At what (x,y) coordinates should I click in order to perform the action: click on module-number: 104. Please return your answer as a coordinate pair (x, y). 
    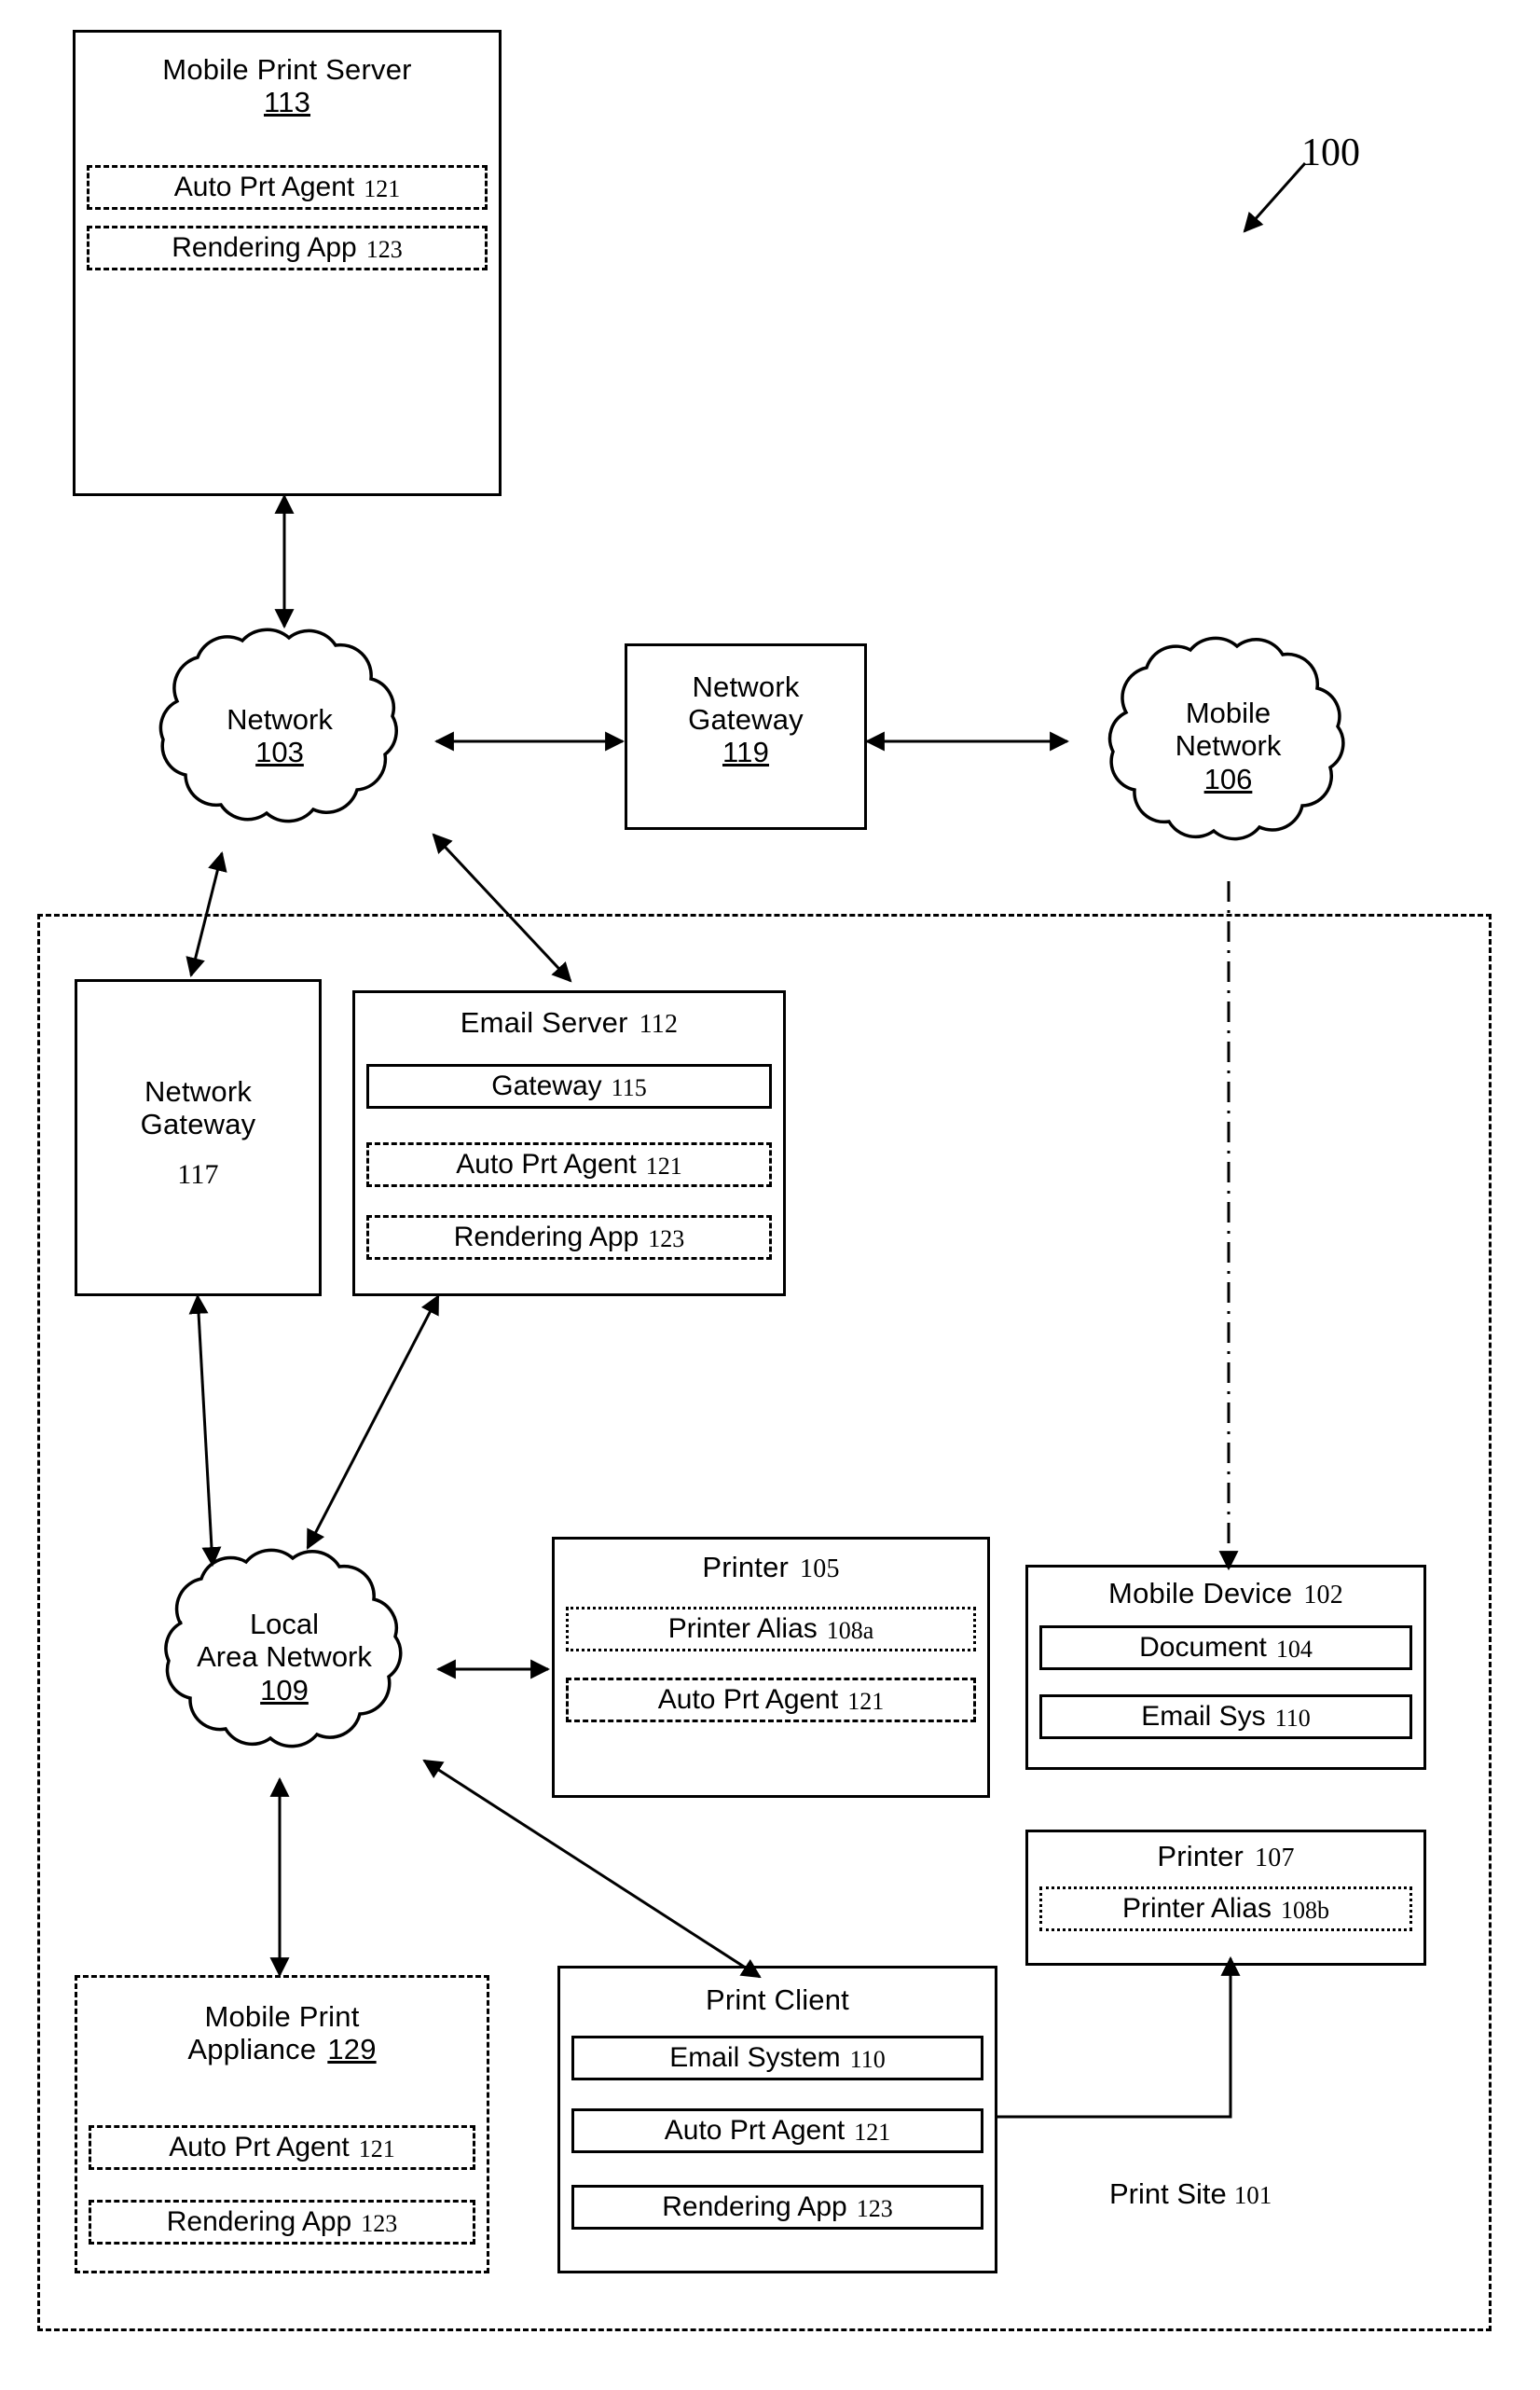
    Looking at the image, I should click on (1294, 1649).